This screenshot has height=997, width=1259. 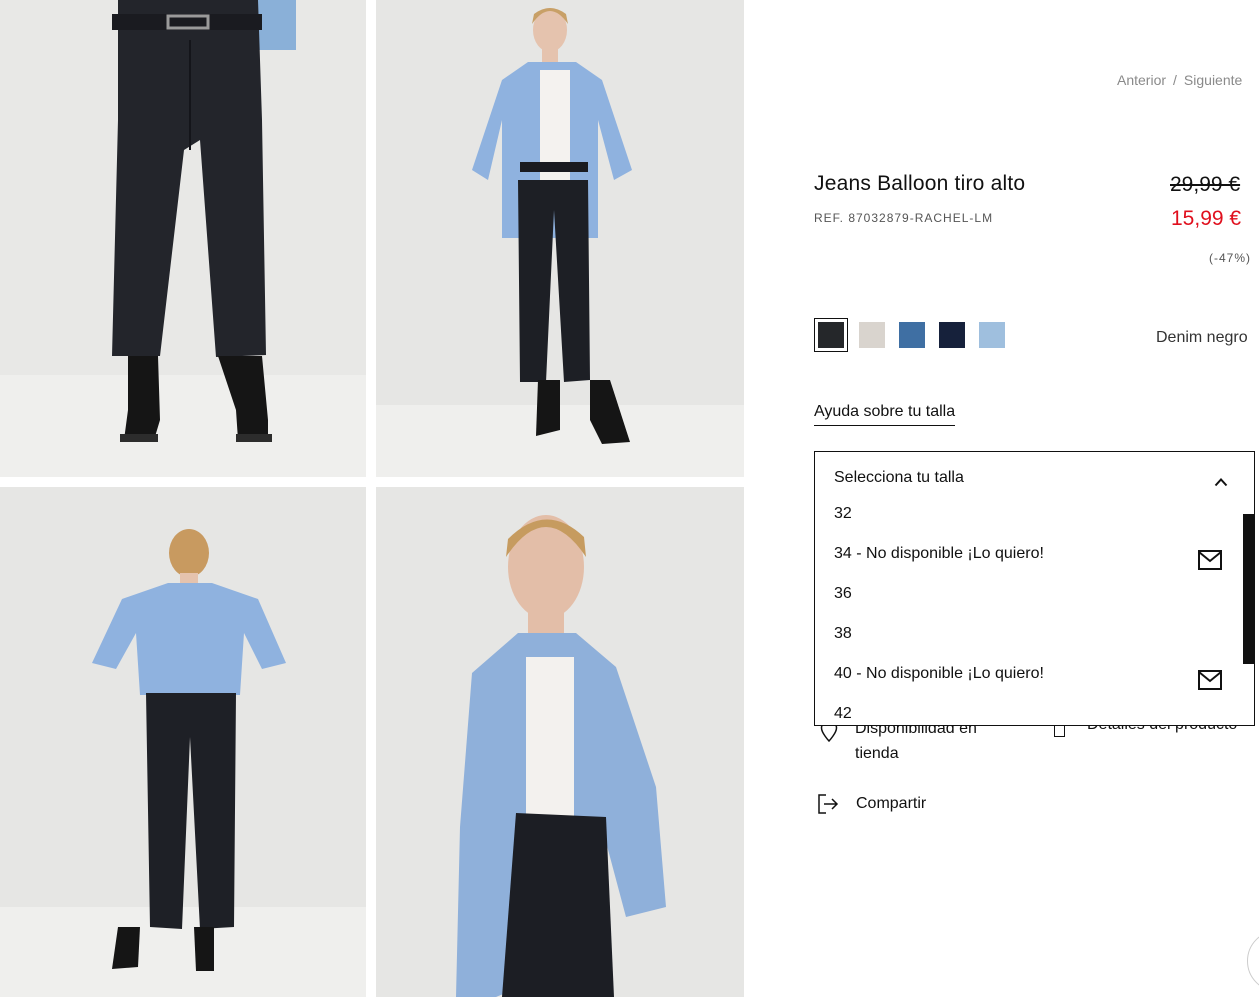 I want to click on size-option: 40 - No disponible ¡Lo quiero!, so click(x=1034, y=676).